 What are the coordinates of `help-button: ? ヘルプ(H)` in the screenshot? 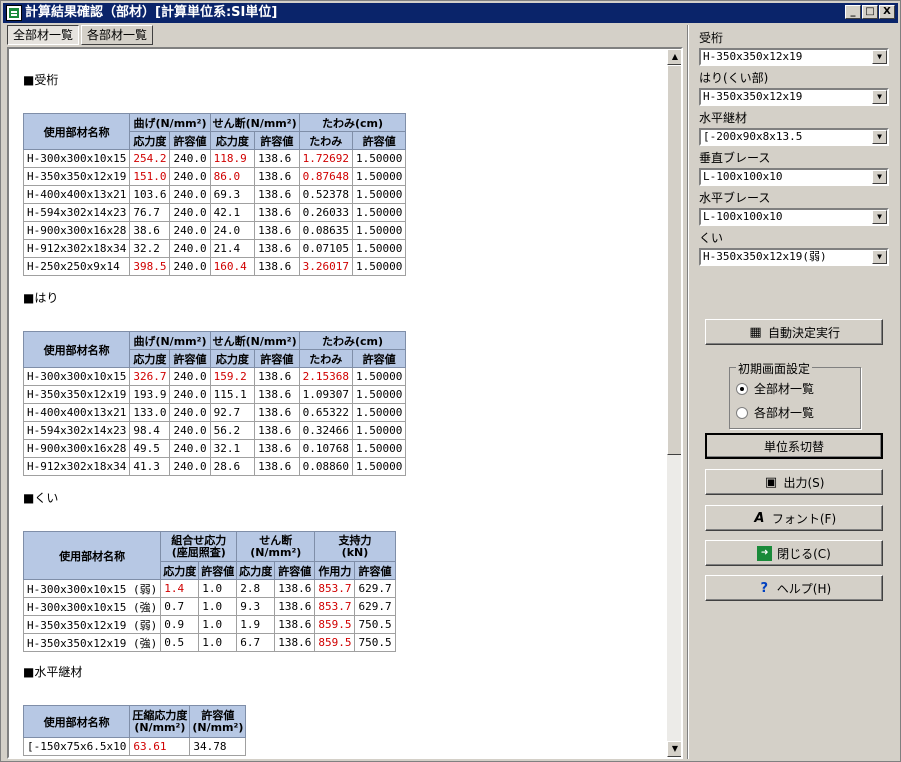 It's located at (794, 588).